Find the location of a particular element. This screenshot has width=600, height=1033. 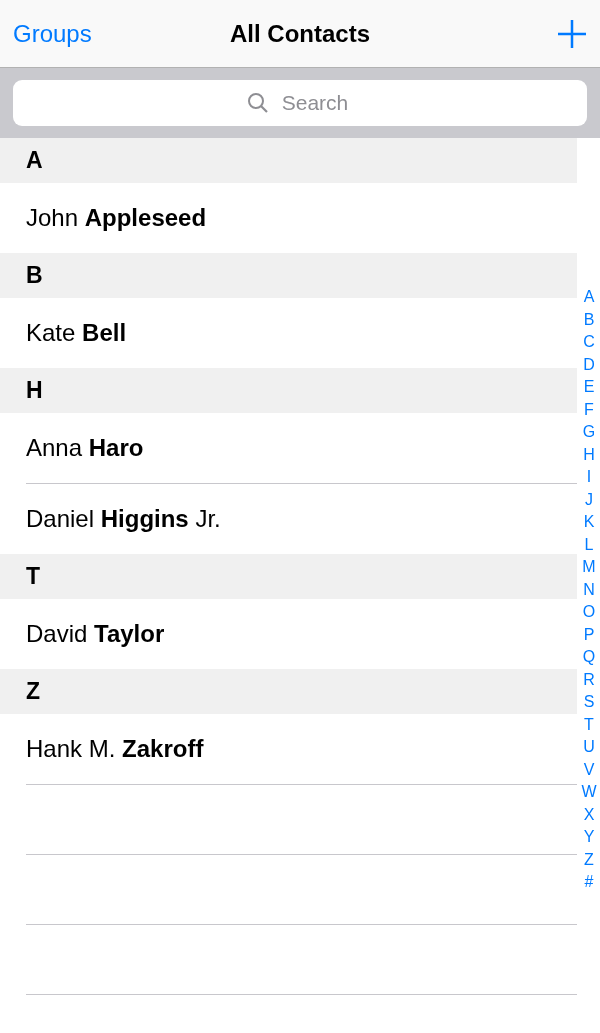

index-letter: I is located at coordinates (589, 477).